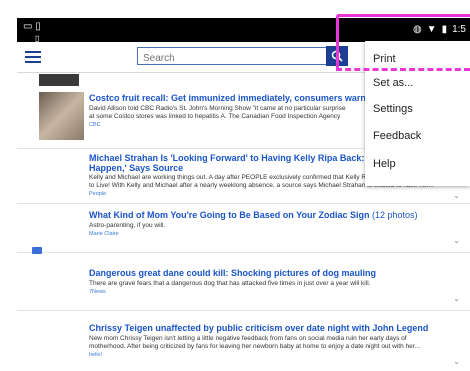 The width and height of the screenshot is (470, 371). What do you see at coordinates (384, 59) in the screenshot?
I see `menu-item-print: Print` at bounding box center [384, 59].